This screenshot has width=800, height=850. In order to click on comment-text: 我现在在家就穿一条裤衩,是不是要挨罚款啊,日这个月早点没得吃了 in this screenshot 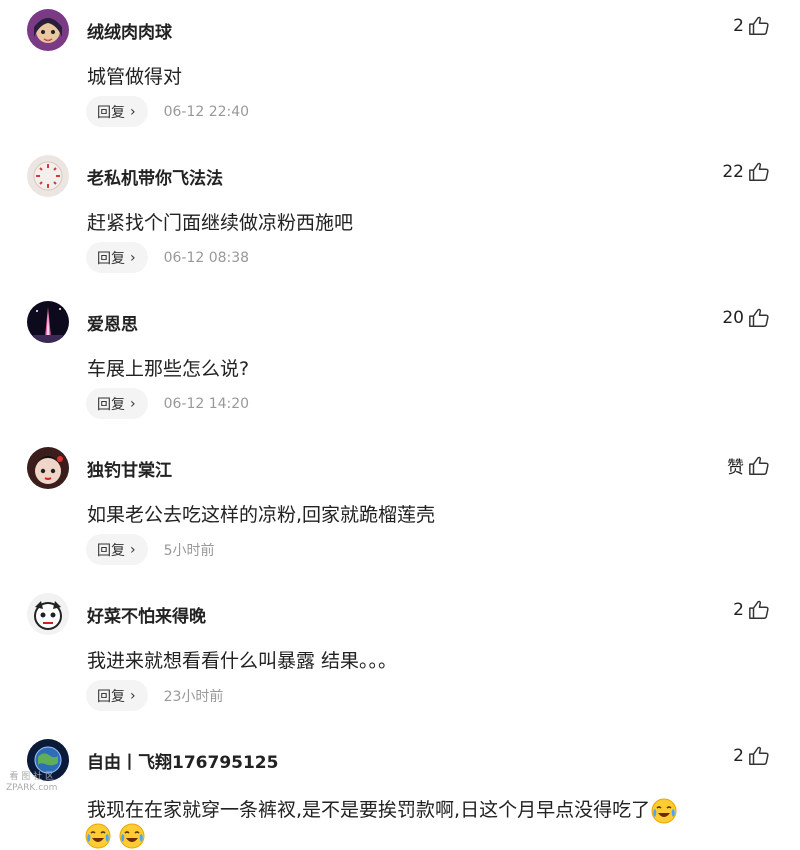, I will do `click(382, 810)`.